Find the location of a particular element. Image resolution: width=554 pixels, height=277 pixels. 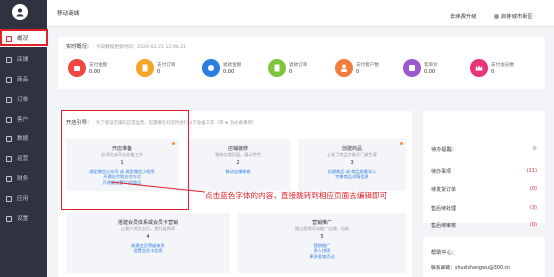

refresh-icon: ⟳ is located at coordinates (535, 149).